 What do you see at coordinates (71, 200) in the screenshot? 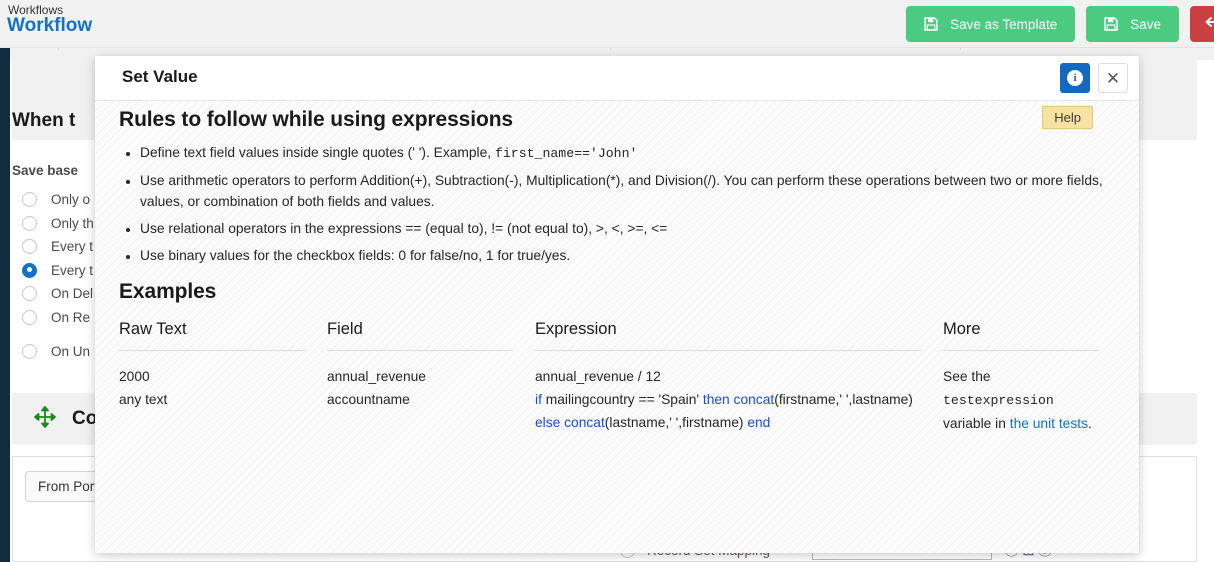
I see `radio-label: Only o` at bounding box center [71, 200].